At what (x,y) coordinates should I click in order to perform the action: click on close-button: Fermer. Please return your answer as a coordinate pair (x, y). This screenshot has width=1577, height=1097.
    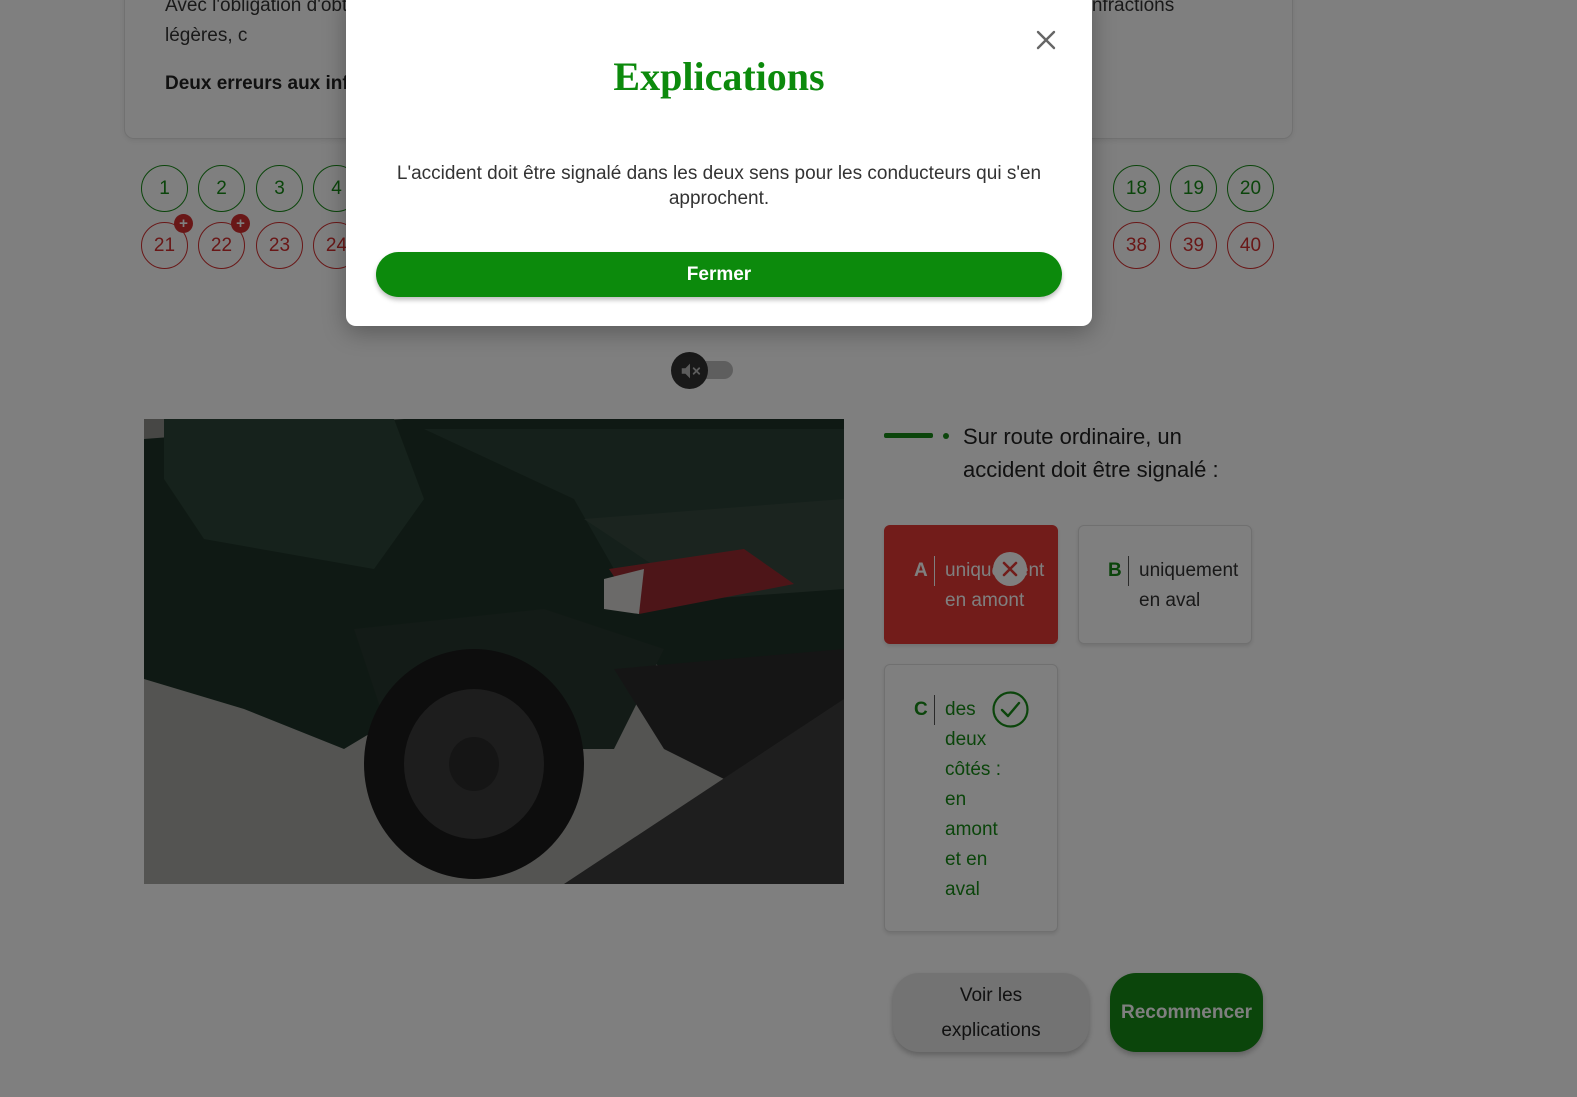
    Looking at the image, I should click on (719, 274).